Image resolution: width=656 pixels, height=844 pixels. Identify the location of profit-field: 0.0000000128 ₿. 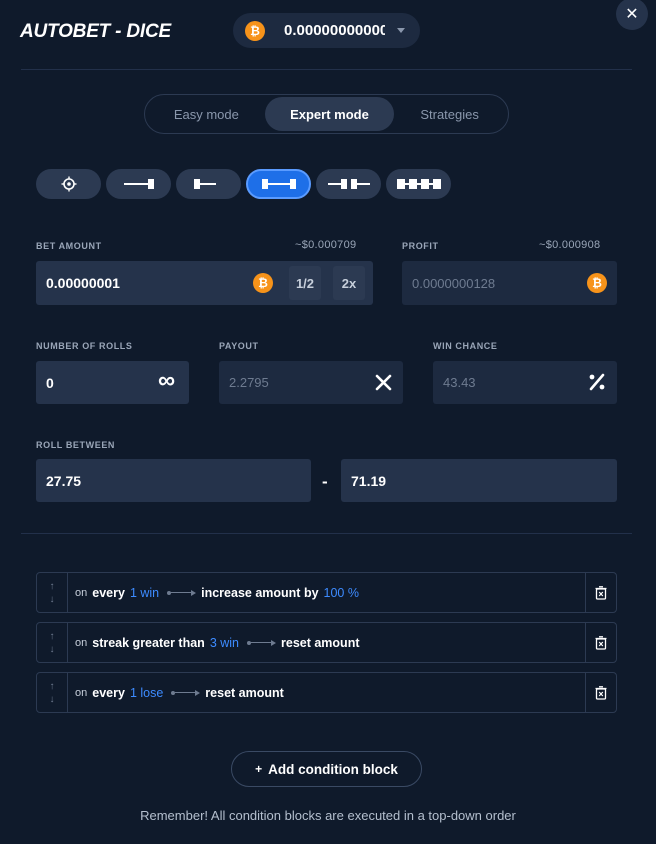
(509, 283).